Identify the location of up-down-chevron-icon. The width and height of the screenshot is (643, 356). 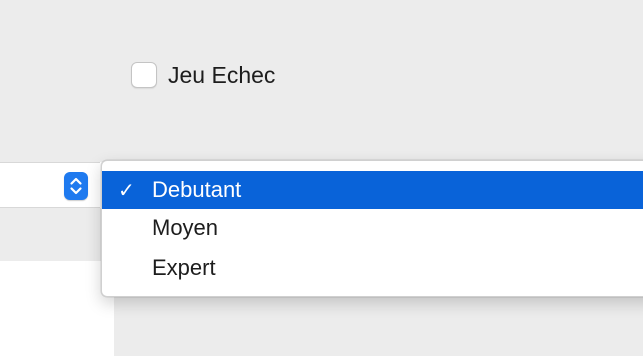
(76, 186).